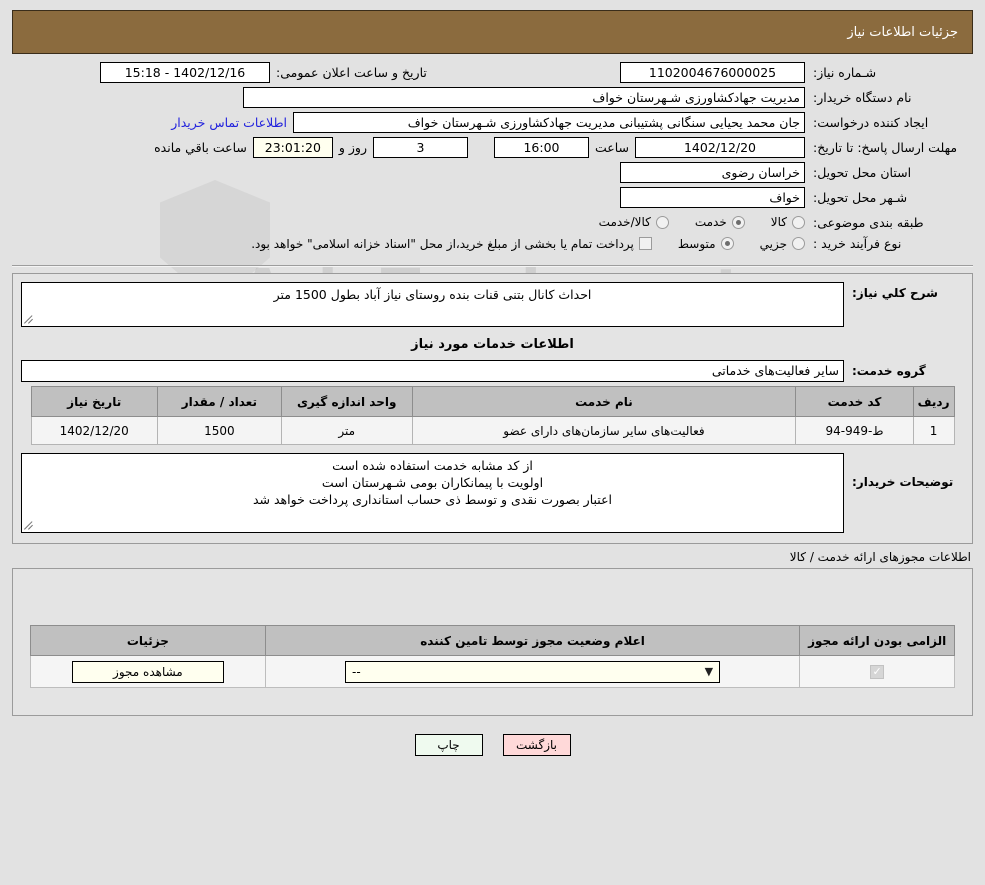 The width and height of the screenshot is (985, 885). What do you see at coordinates (432, 465) in the screenshot?
I see `buyer-note-line: از کد مشابه خدمت استفاده شده است` at bounding box center [432, 465].